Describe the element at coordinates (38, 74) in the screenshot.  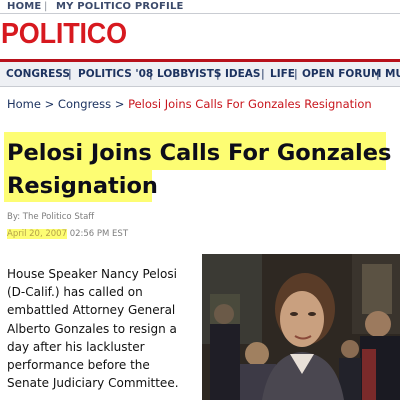
I see `nav-item-congress: CONGRESS` at that location.